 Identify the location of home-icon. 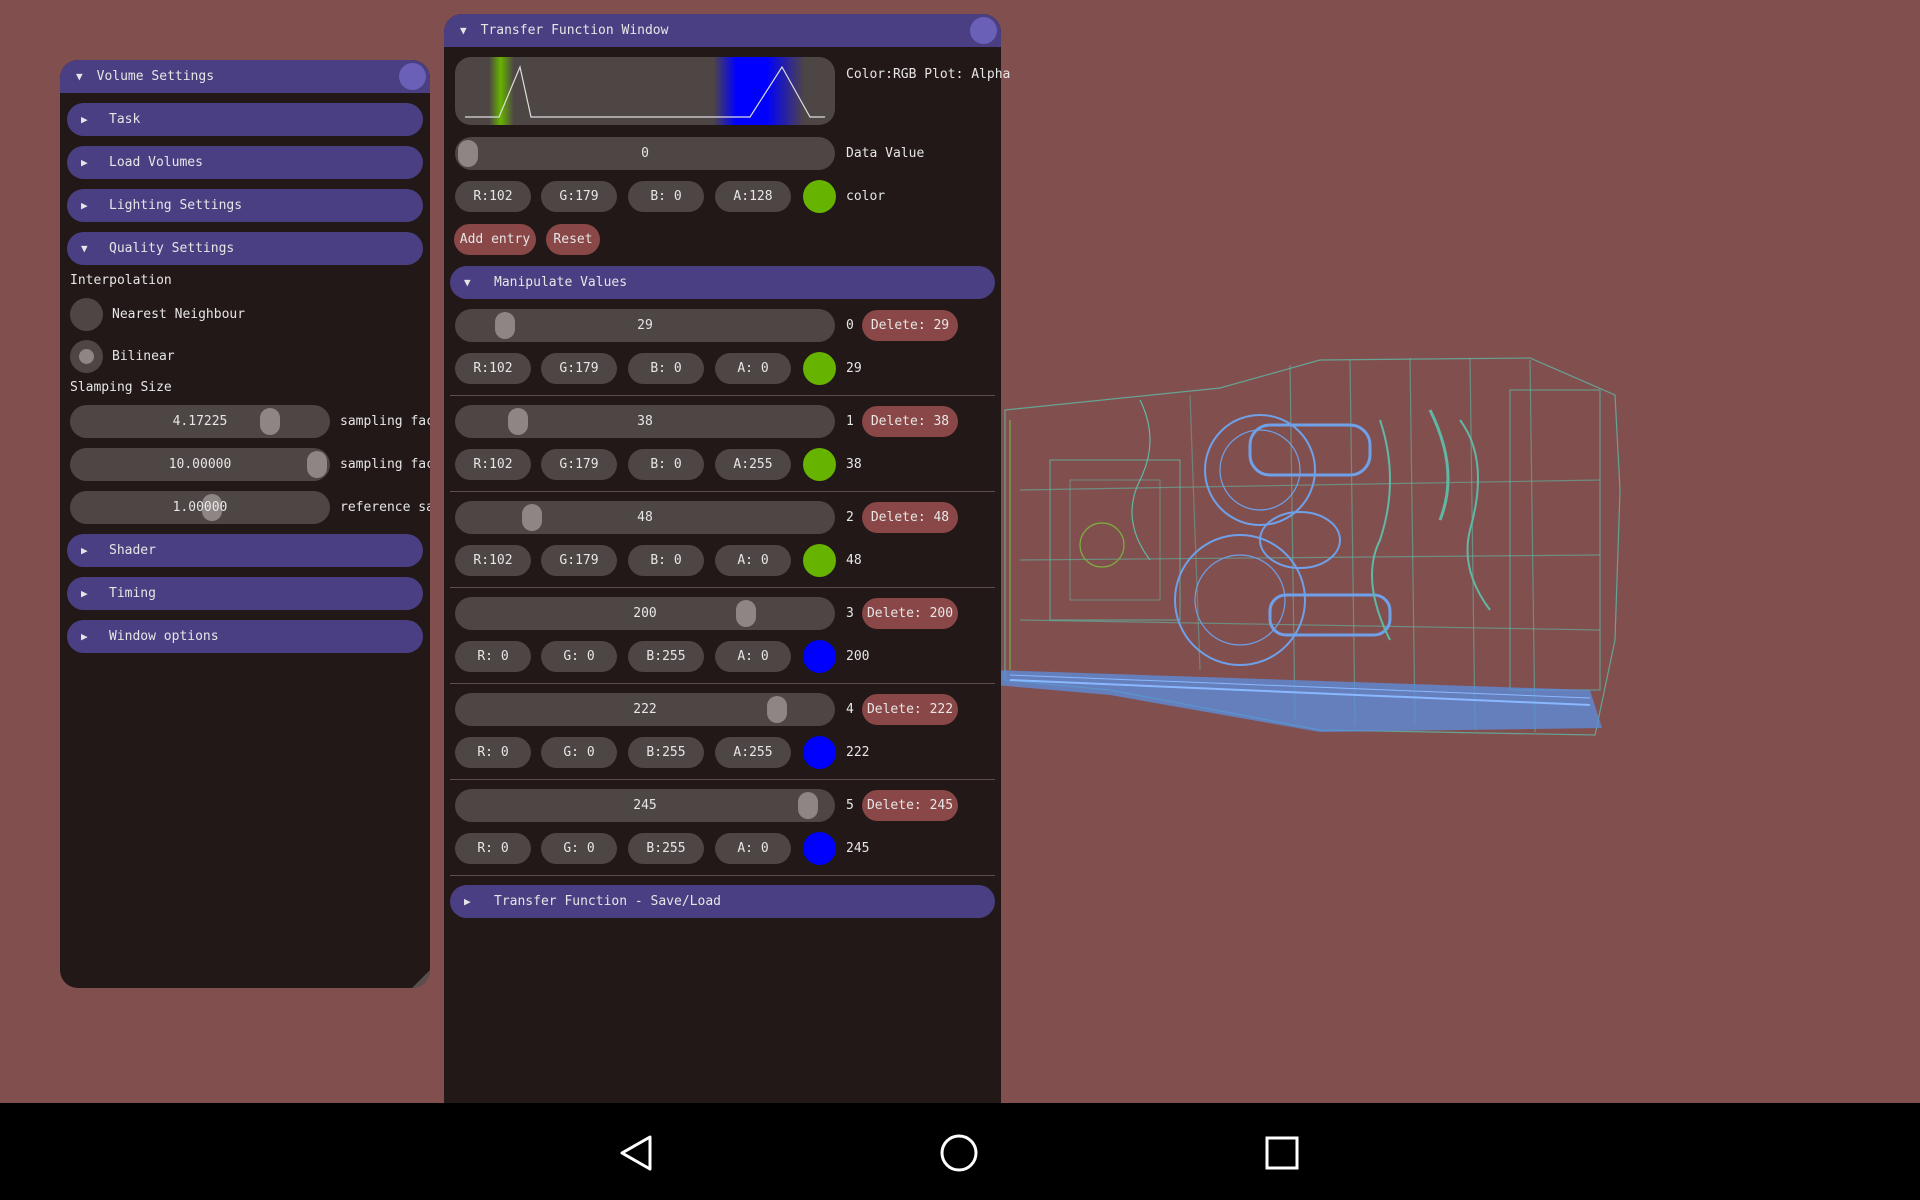
(959, 1153).